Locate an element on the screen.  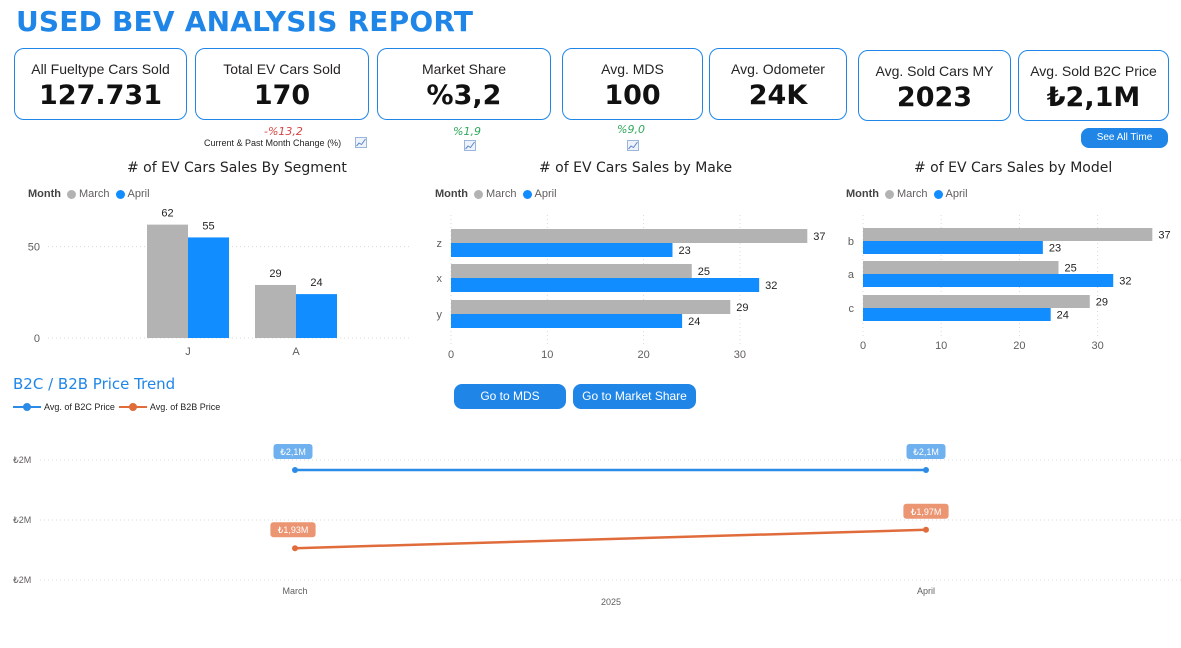
mds-change: %9,0 is located at coordinates (631, 129).